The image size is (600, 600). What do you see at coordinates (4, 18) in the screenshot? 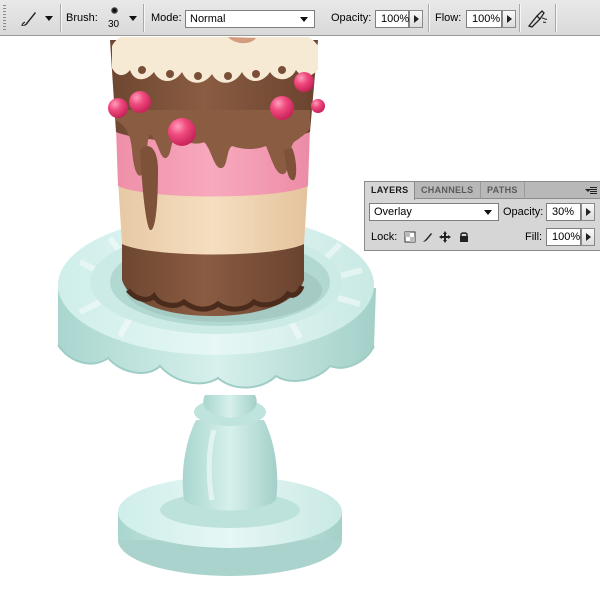
I see `options-bar-grip` at bounding box center [4, 18].